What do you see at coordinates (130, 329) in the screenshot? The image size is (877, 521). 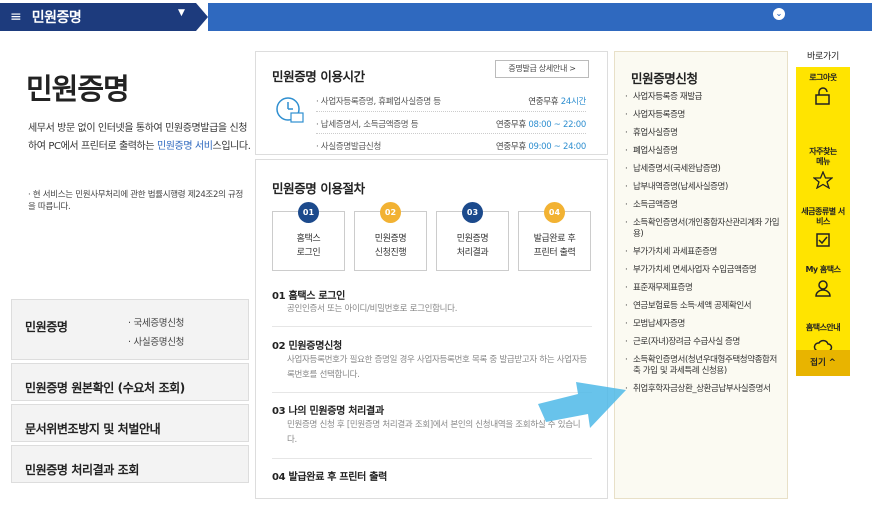 I see `left-menu-item-certificate: 민원증명 · 국세증명신청 · 사실증명신청` at bounding box center [130, 329].